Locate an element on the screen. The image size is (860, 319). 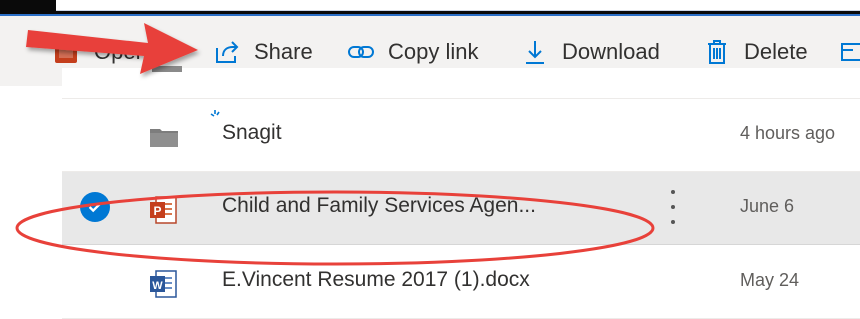
svg-text: P is located at coordinates (157, 211).